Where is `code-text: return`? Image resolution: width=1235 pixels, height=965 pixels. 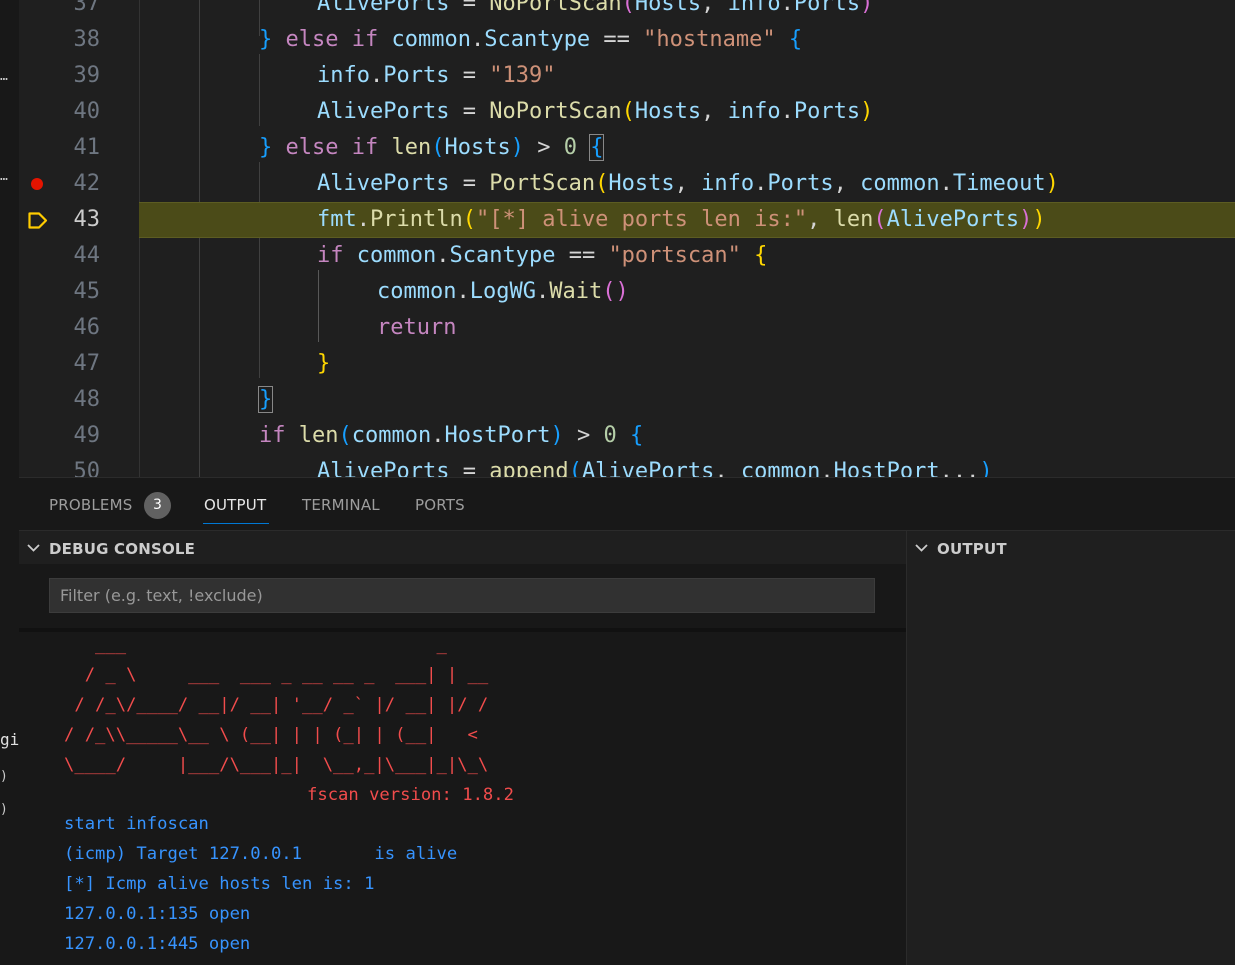
code-text: return is located at coordinates (417, 327).